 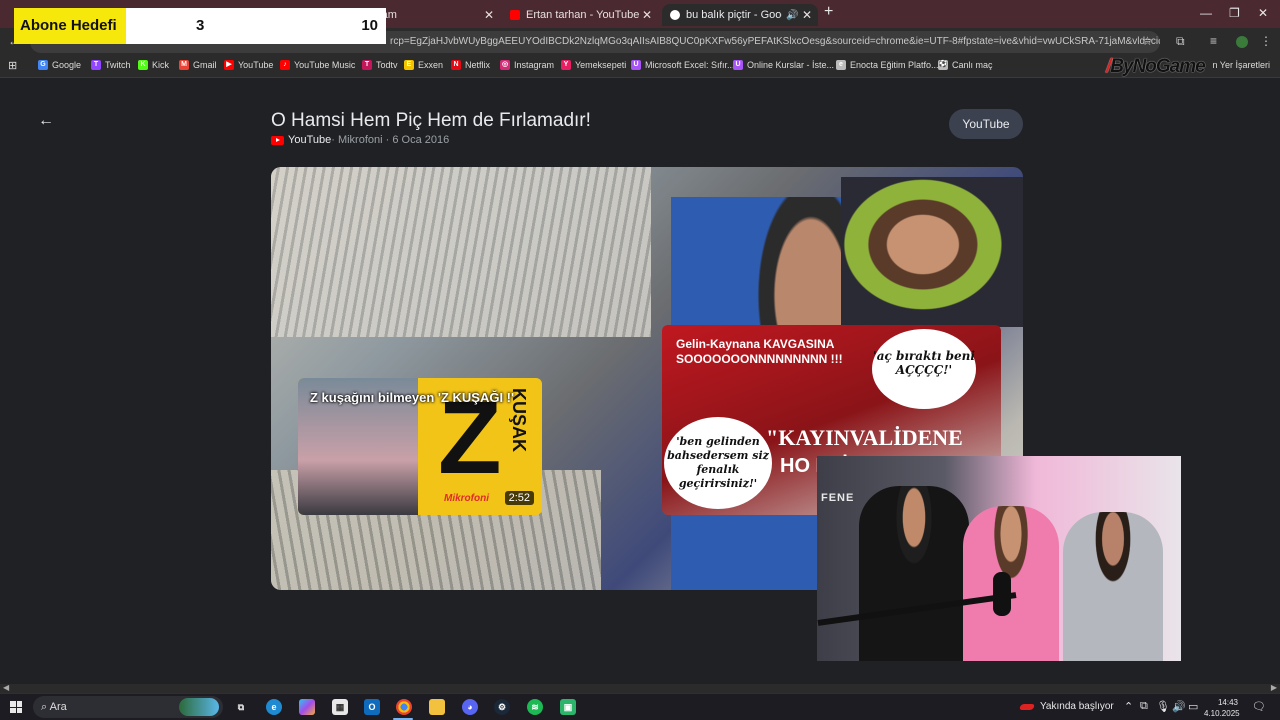 What do you see at coordinates (1179, 706) in the screenshot?
I see `volume-icon: 🔊` at bounding box center [1179, 706].